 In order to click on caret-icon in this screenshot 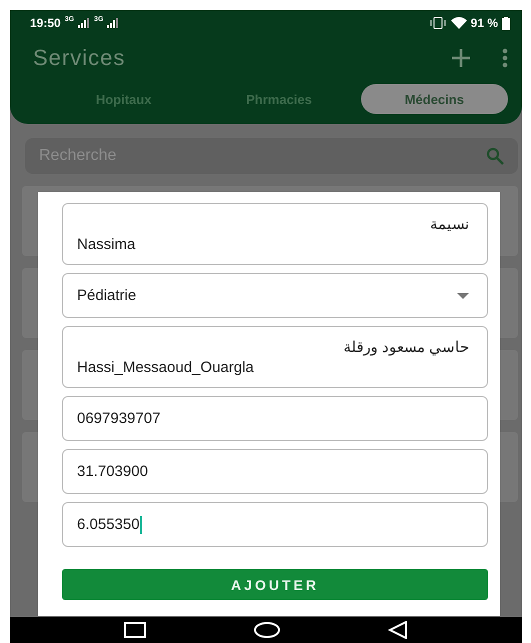, I will do `click(463, 295)`.